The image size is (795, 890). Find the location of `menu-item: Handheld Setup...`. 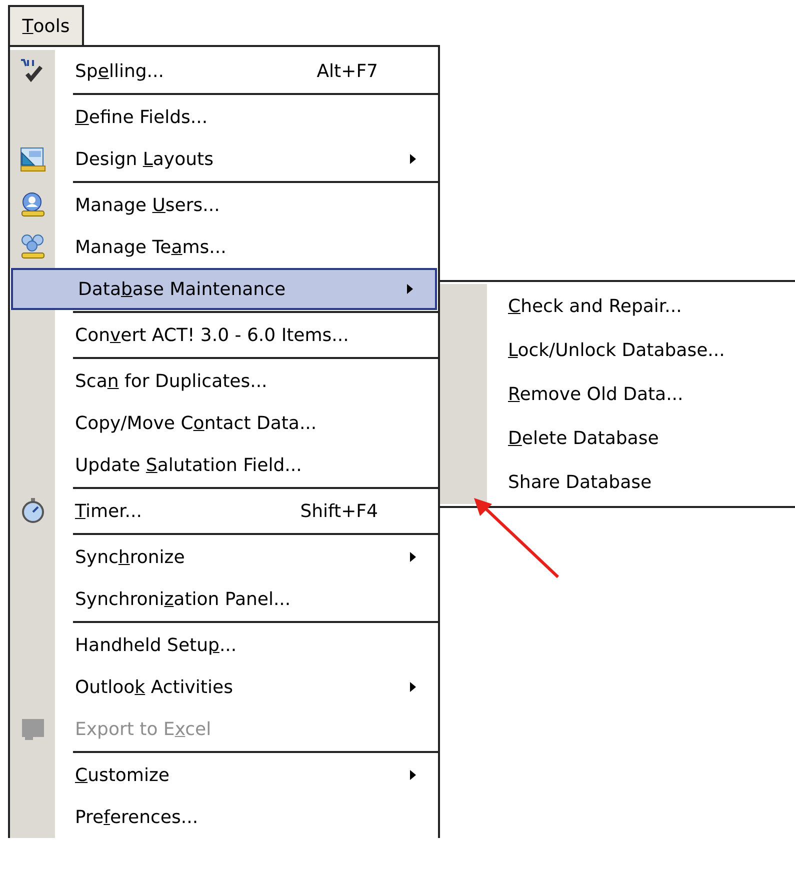

menu-item: Handheld Setup... is located at coordinates (224, 645).